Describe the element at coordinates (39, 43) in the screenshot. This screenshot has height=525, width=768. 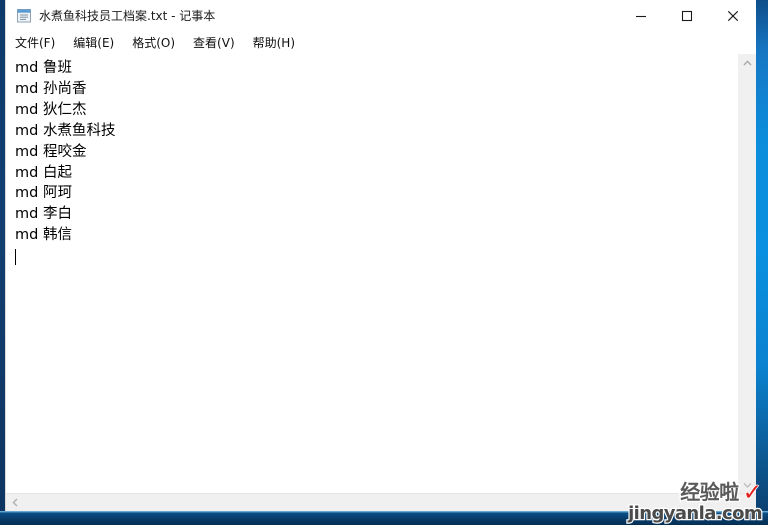
I see `menu-item-file: 文件(F)` at that location.